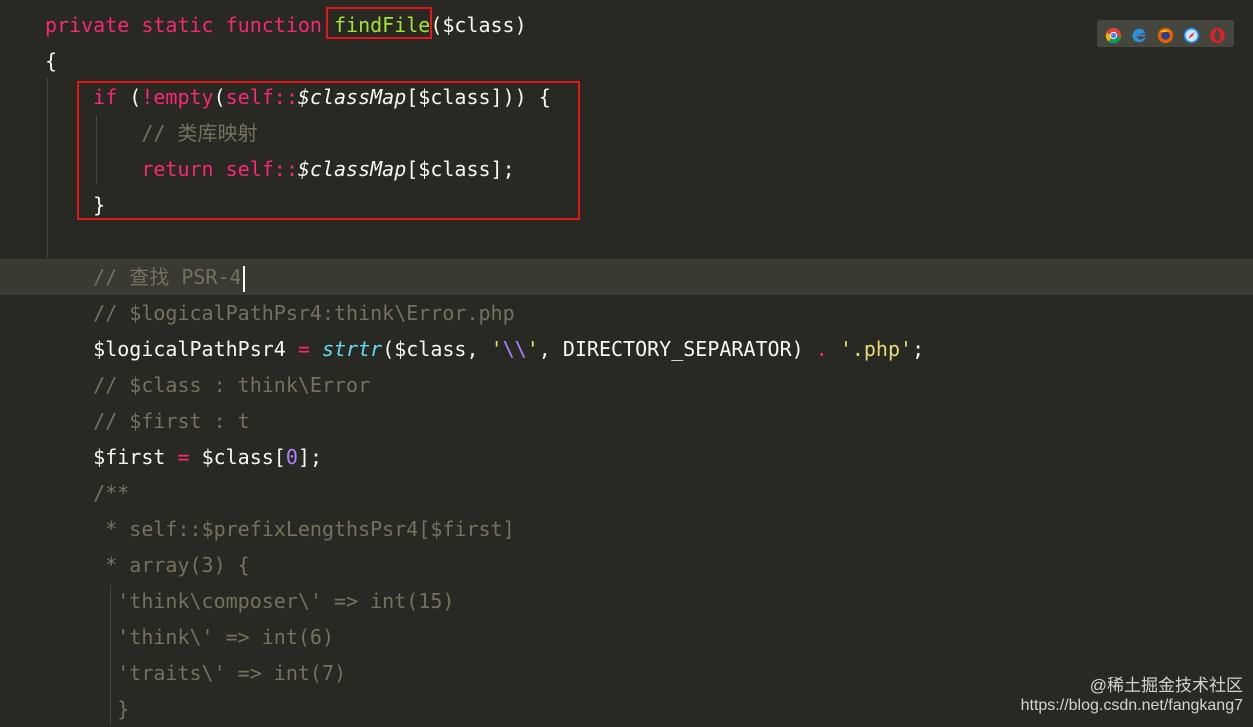 The height and width of the screenshot is (727, 1253). I want to click on classmap-block-highlight, so click(328, 150).